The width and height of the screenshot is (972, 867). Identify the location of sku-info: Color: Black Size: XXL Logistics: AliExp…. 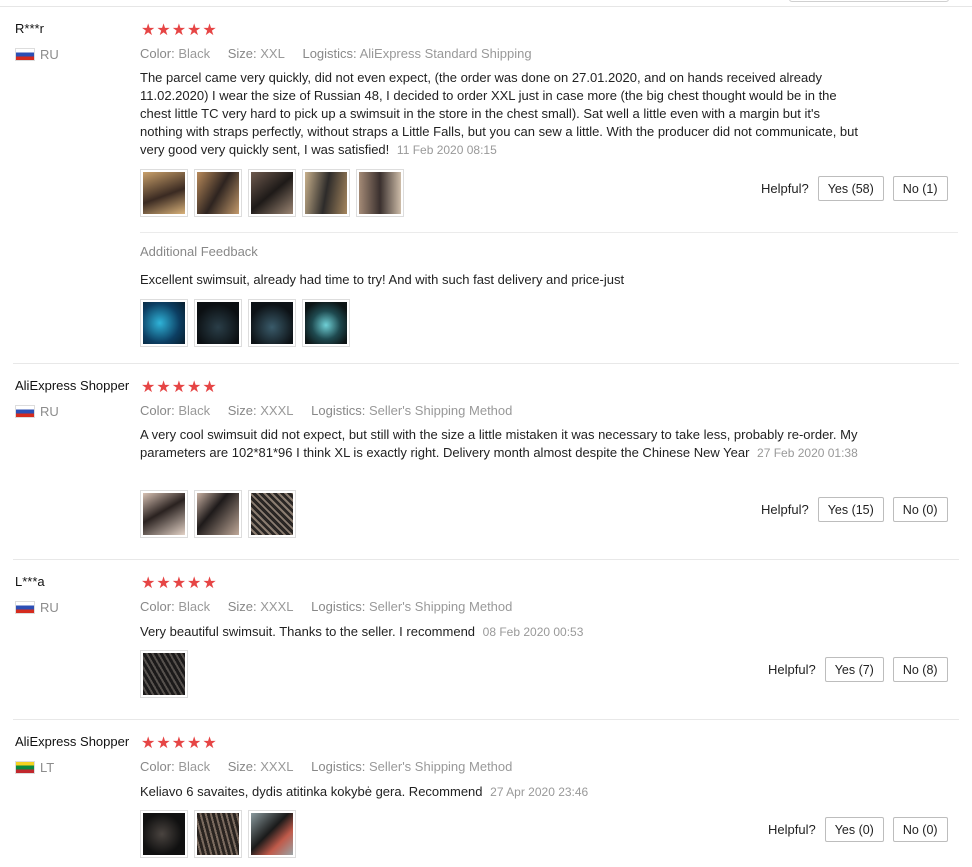
(336, 53).